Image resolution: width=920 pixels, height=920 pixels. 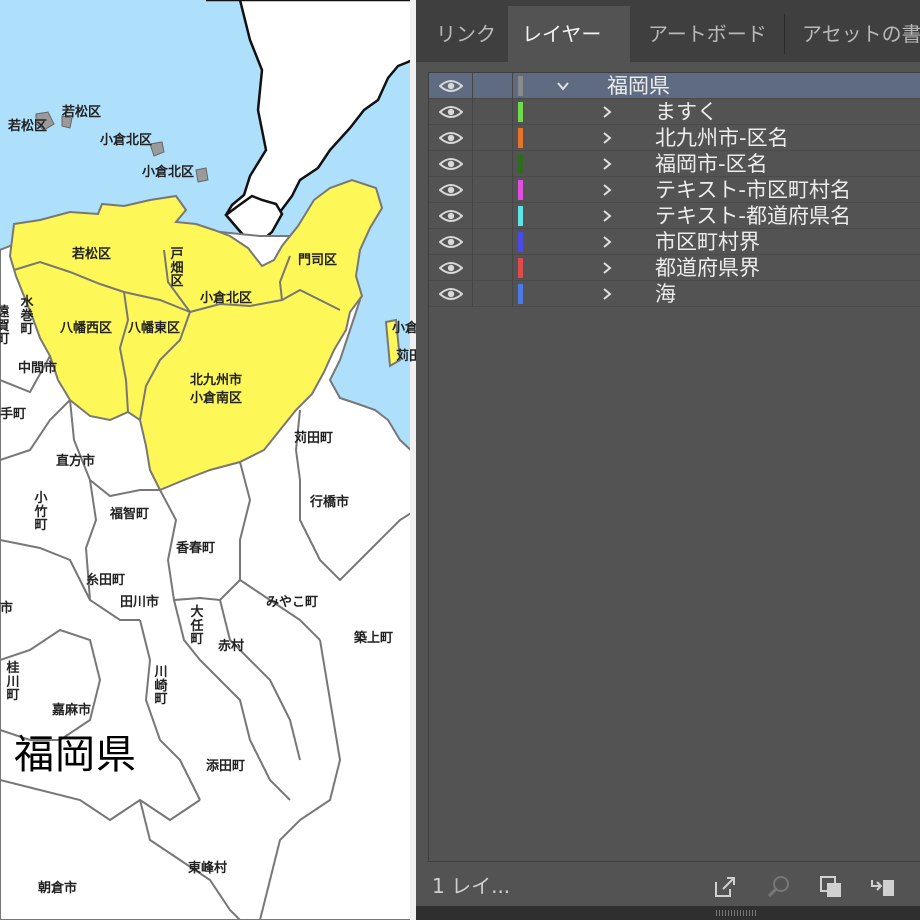 I want to click on map-label-nogata: 直方市, so click(x=76, y=461).